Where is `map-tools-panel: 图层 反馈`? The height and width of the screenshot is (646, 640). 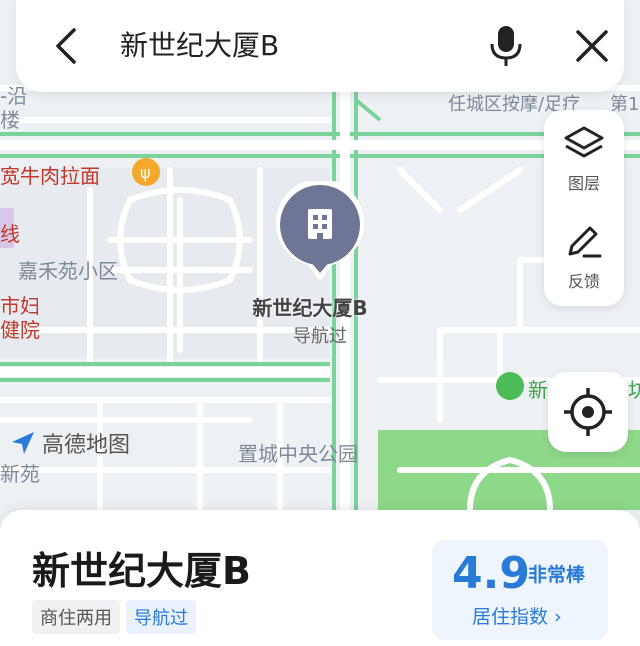 map-tools-panel: 图层 反馈 is located at coordinates (584, 208).